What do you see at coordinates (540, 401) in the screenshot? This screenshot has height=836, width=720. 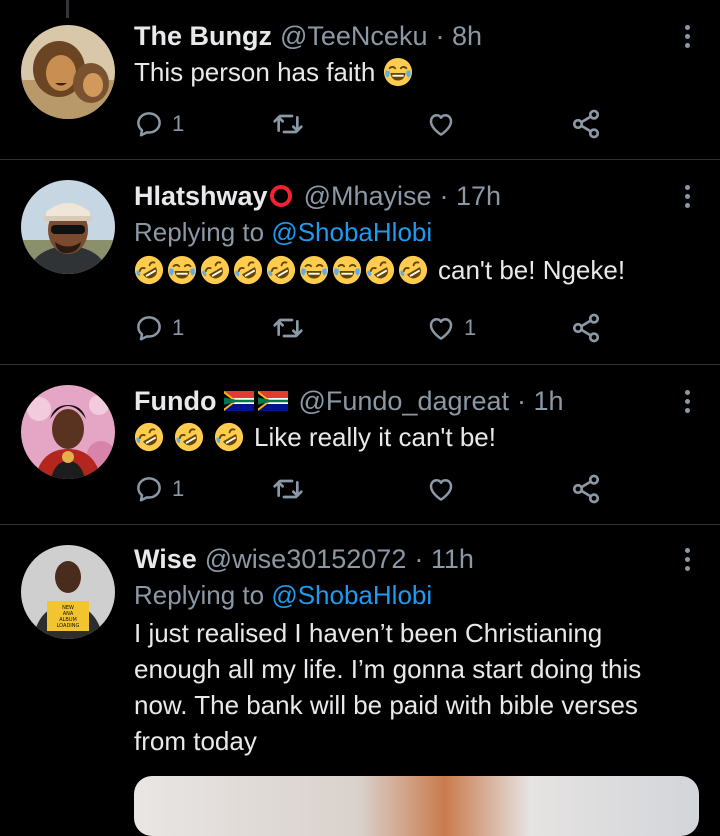 I see `timestamp: · 1h` at bounding box center [540, 401].